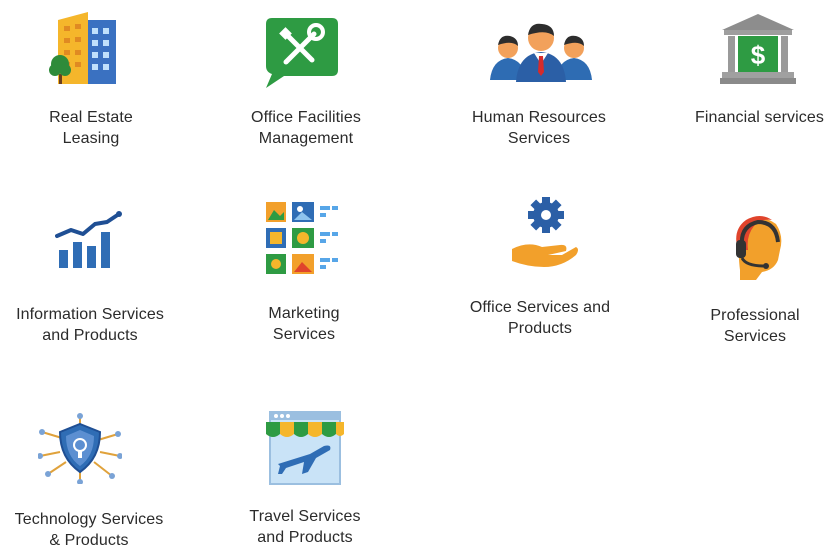 The height and width of the screenshot is (551, 829). What do you see at coordinates (91, 128) in the screenshot?
I see `tile-label: Real Estate Leasing` at bounding box center [91, 128].